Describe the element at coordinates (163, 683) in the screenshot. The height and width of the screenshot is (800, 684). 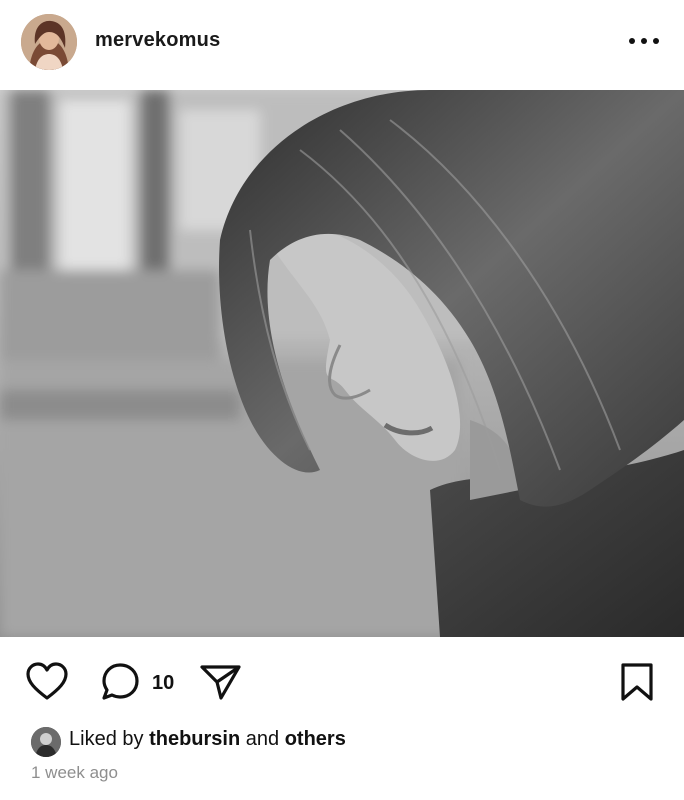
I see `comment-count: 10` at that location.